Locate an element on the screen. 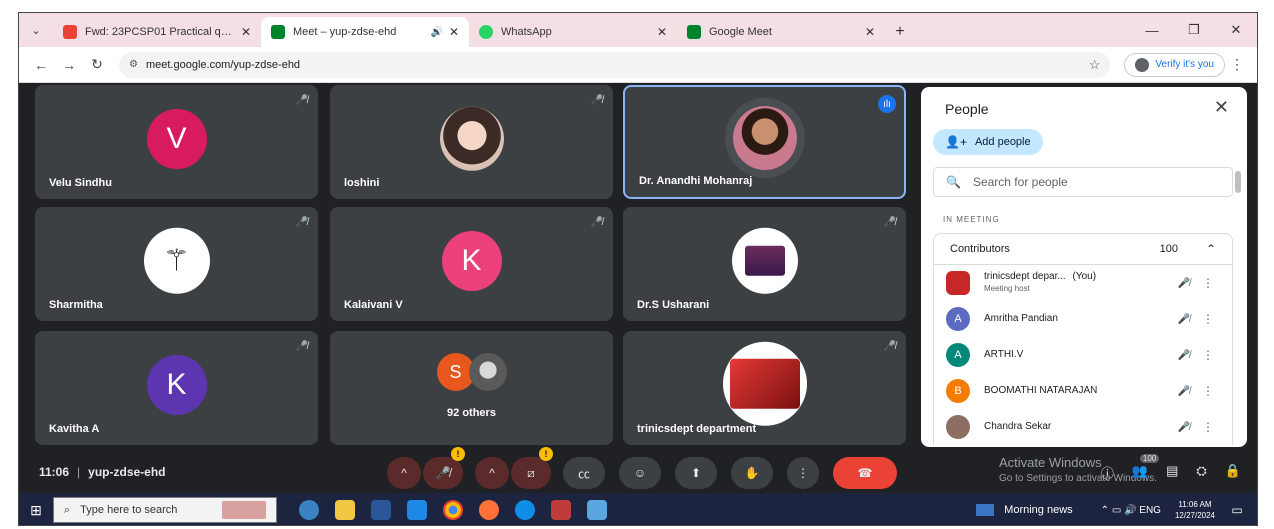 This screenshot has height=529, width=1274. list-item: A ARTHI.V 🎤̸ ⋮ is located at coordinates (1083, 355).